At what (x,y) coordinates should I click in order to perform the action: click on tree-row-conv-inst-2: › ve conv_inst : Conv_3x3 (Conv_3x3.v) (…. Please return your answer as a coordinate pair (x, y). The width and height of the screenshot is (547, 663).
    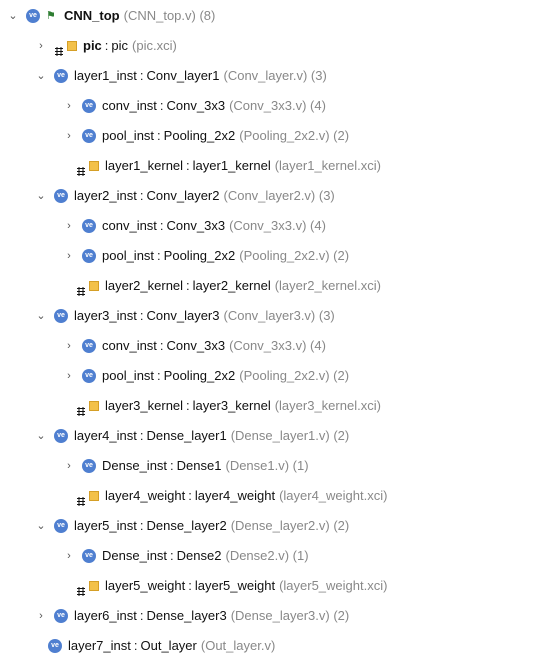
    Looking at the image, I should click on (194, 226).